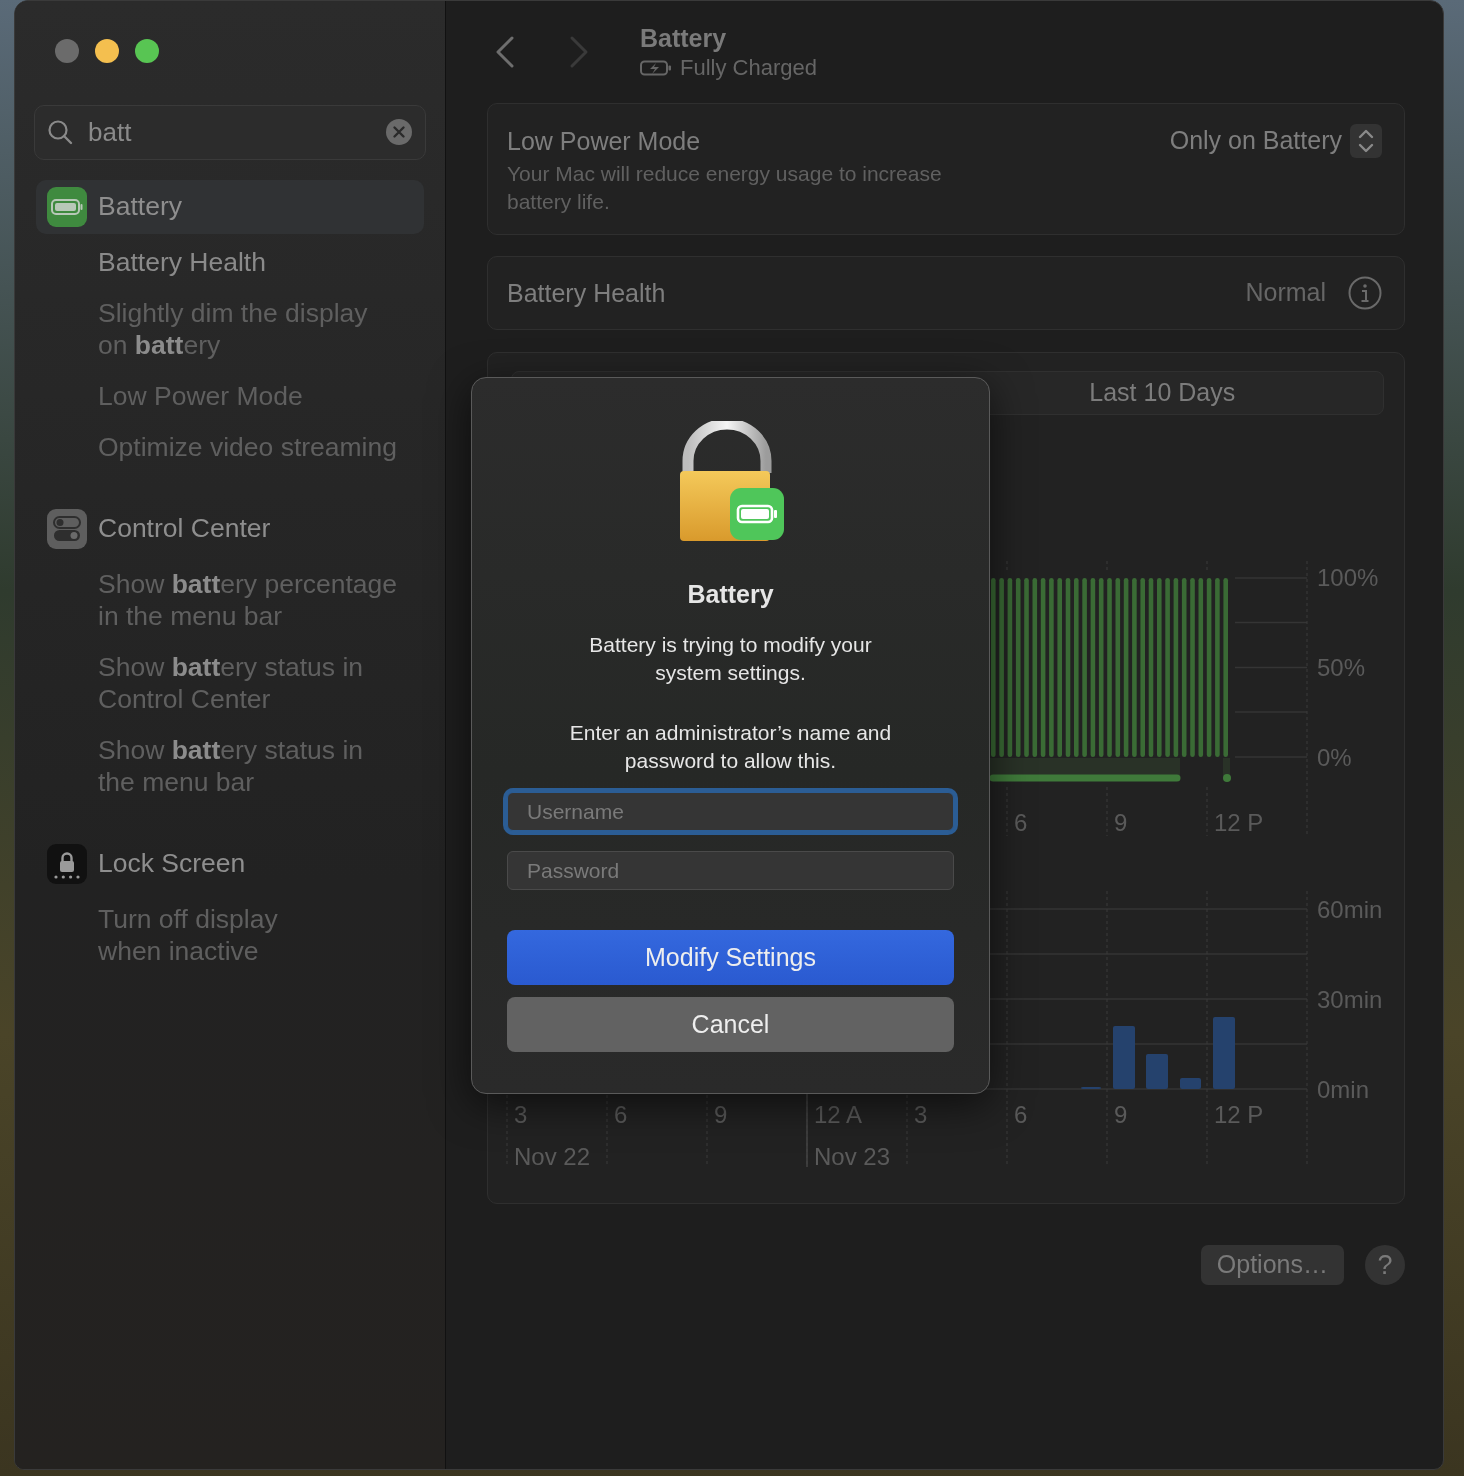  Describe the element at coordinates (399, 132) in the screenshot. I see `clear-icon` at that location.